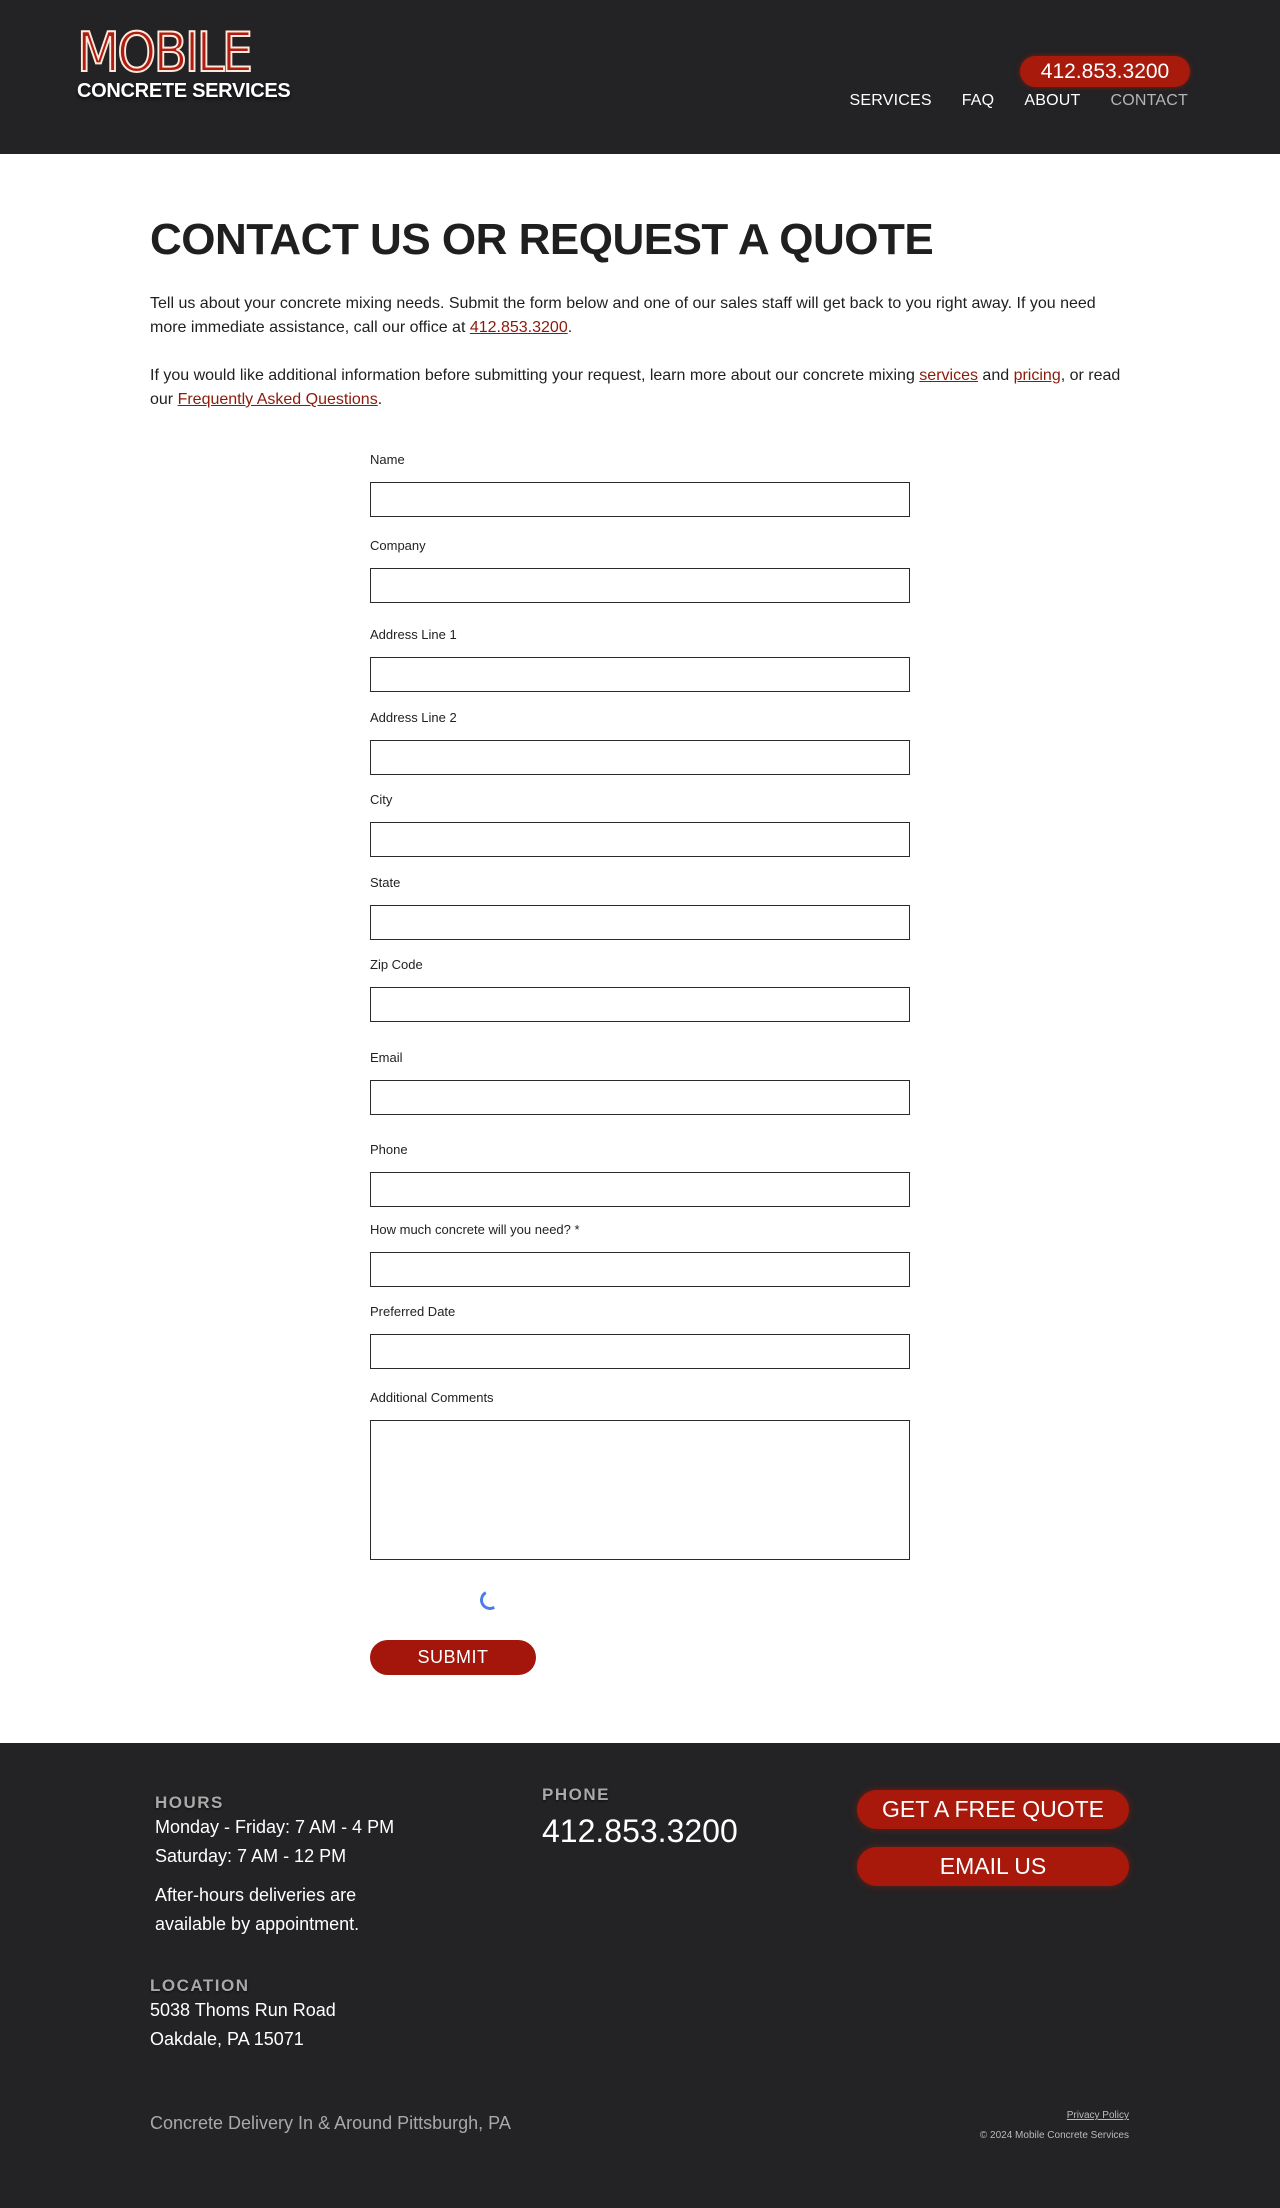 Image resolution: width=1280 pixels, height=2208 pixels. Describe the element at coordinates (1052, 101) in the screenshot. I see `nav-about: ABOUT` at that location.